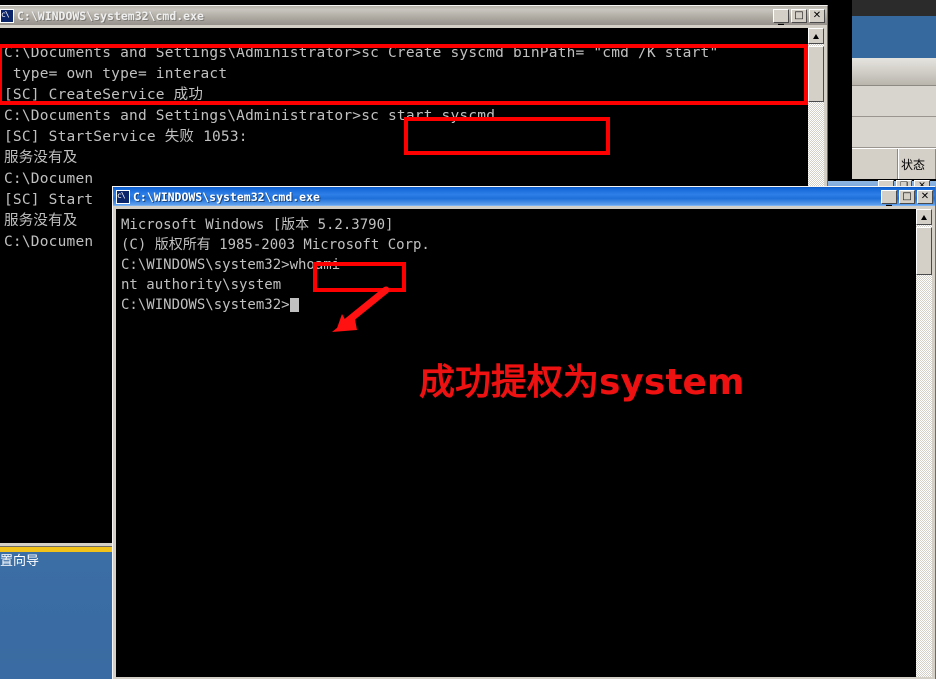 This screenshot has height=679, width=936. Describe the element at coordinates (41, 158) in the screenshot. I see `console-line: 服务没有及` at that location.